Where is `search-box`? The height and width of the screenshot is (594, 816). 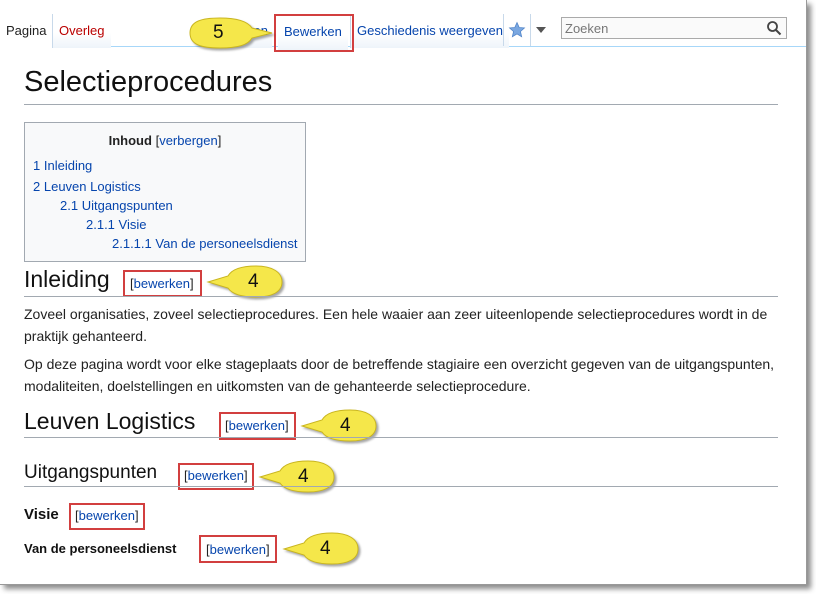
search-box is located at coordinates (674, 28).